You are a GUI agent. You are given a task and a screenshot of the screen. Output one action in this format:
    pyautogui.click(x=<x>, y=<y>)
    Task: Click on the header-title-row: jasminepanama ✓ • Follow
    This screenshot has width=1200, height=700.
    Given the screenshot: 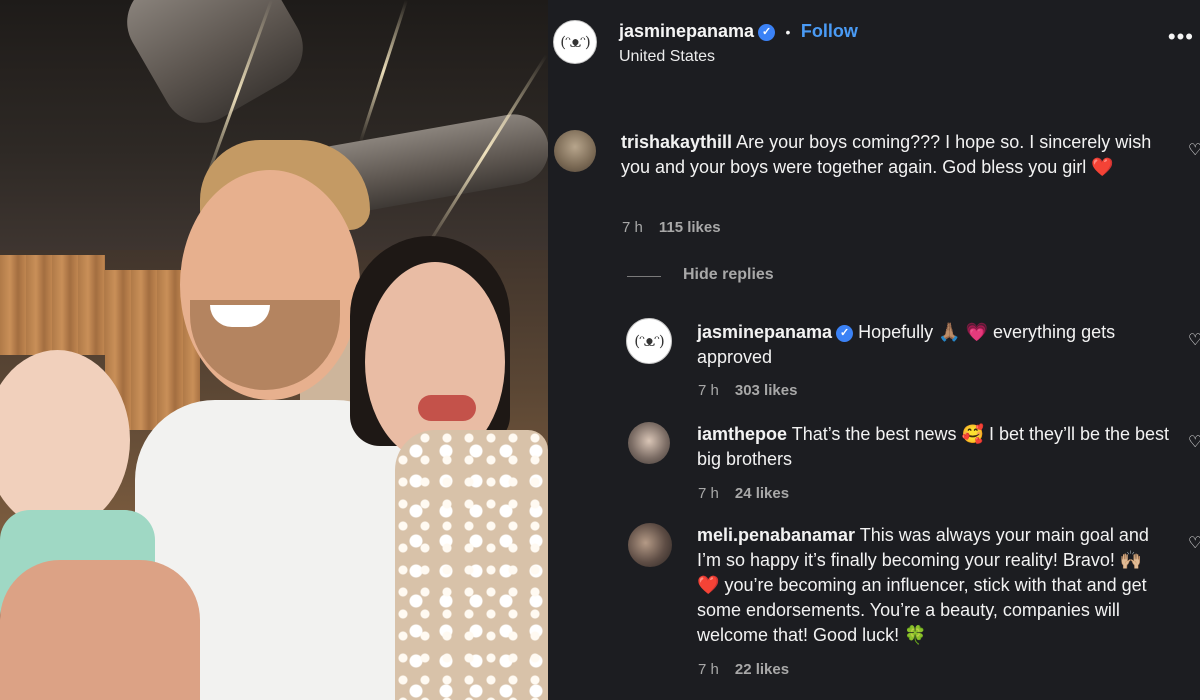 What is the action you would take?
    pyautogui.click(x=738, y=31)
    